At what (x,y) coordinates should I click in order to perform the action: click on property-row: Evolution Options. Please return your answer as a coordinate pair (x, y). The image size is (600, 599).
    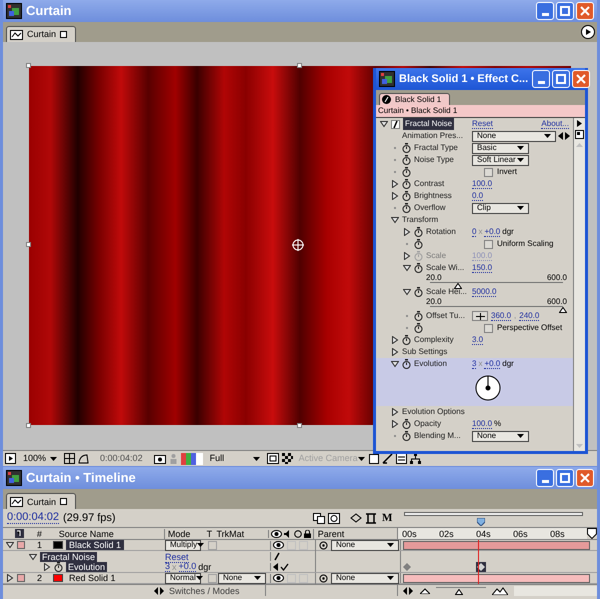
    Looking at the image, I should click on (474, 412).